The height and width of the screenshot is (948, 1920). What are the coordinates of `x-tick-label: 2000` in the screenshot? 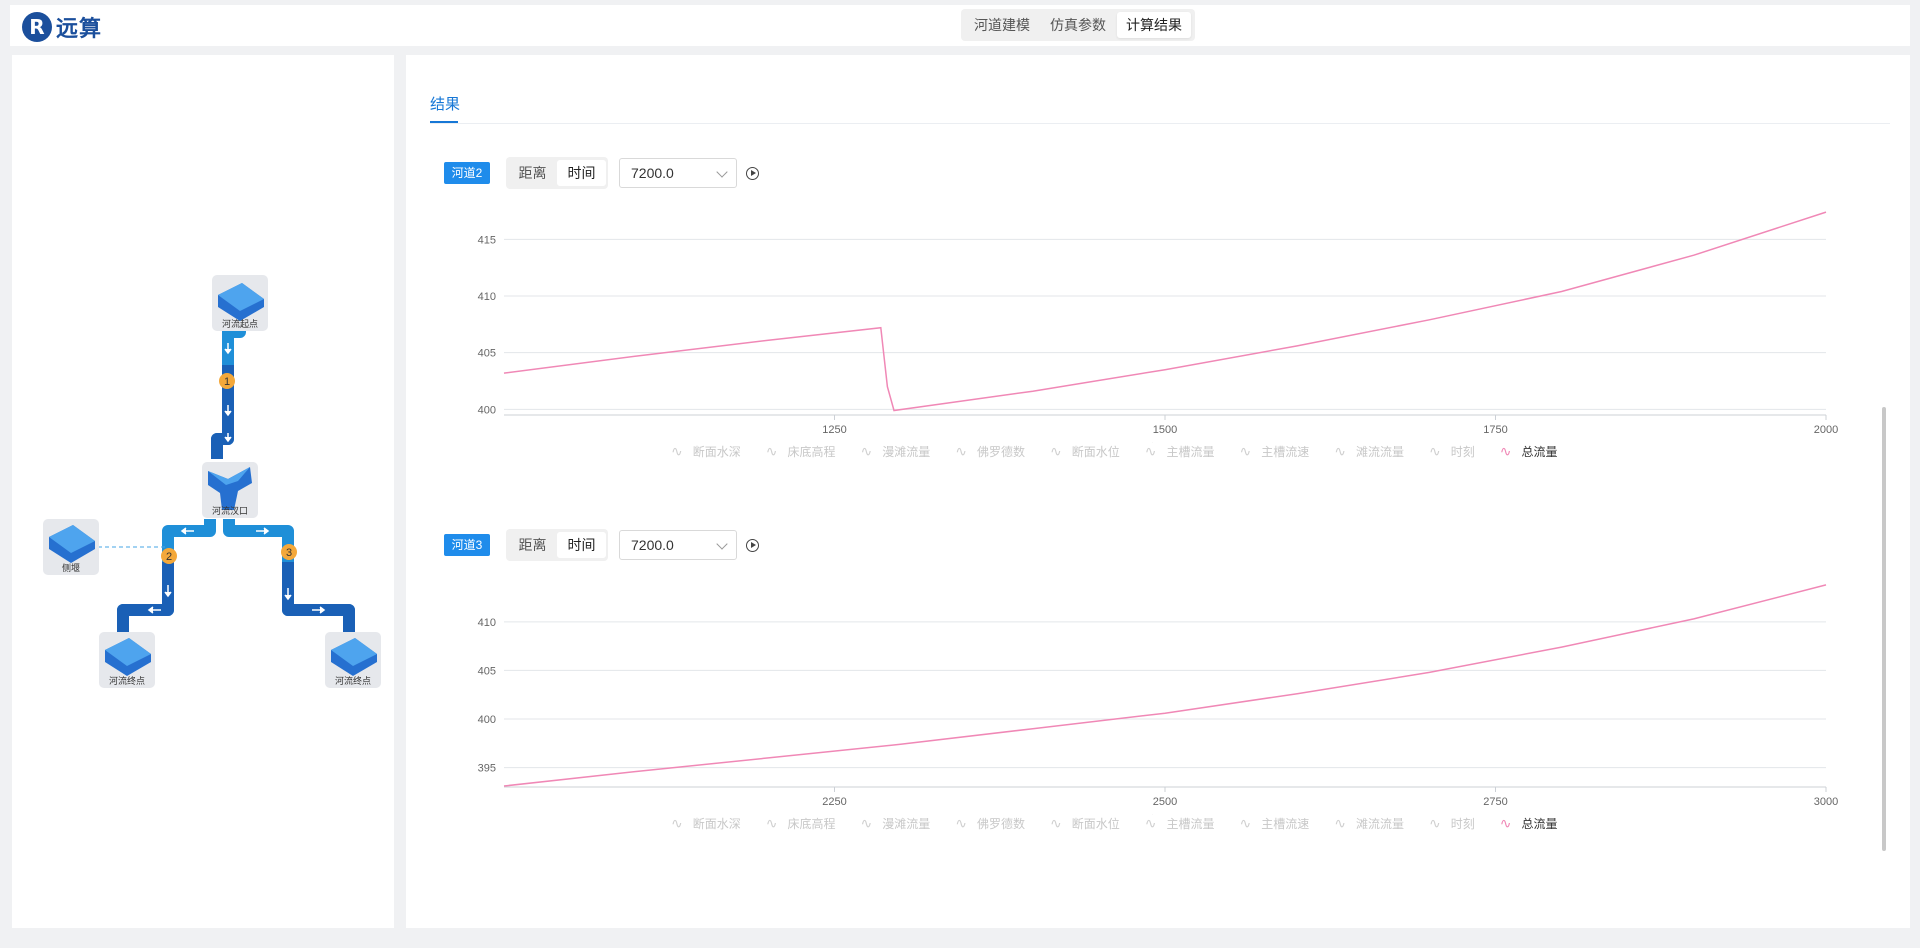 It's located at (1826, 430).